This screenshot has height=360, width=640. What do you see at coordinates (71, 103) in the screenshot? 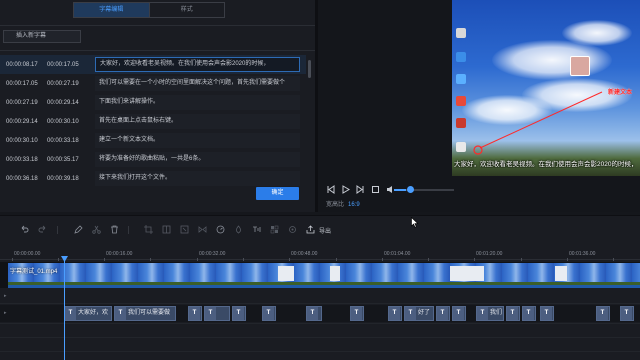
I see `end-time: 00:00:29.14` at bounding box center [71, 103].